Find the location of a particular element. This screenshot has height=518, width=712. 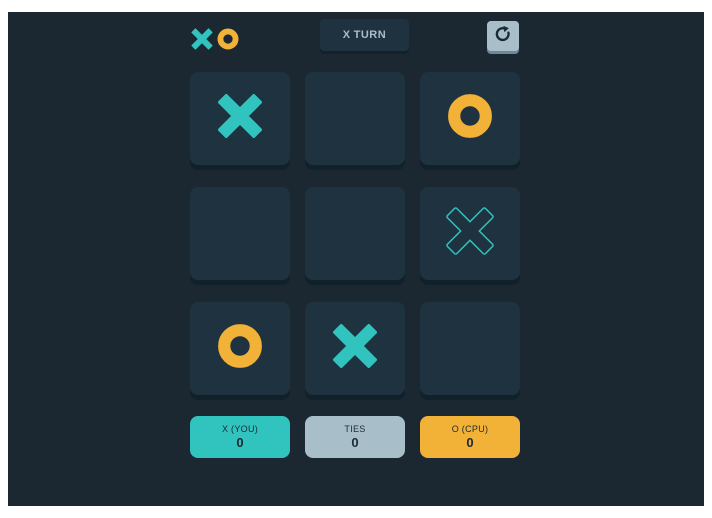

score-ties-value: 0 is located at coordinates (355, 442).